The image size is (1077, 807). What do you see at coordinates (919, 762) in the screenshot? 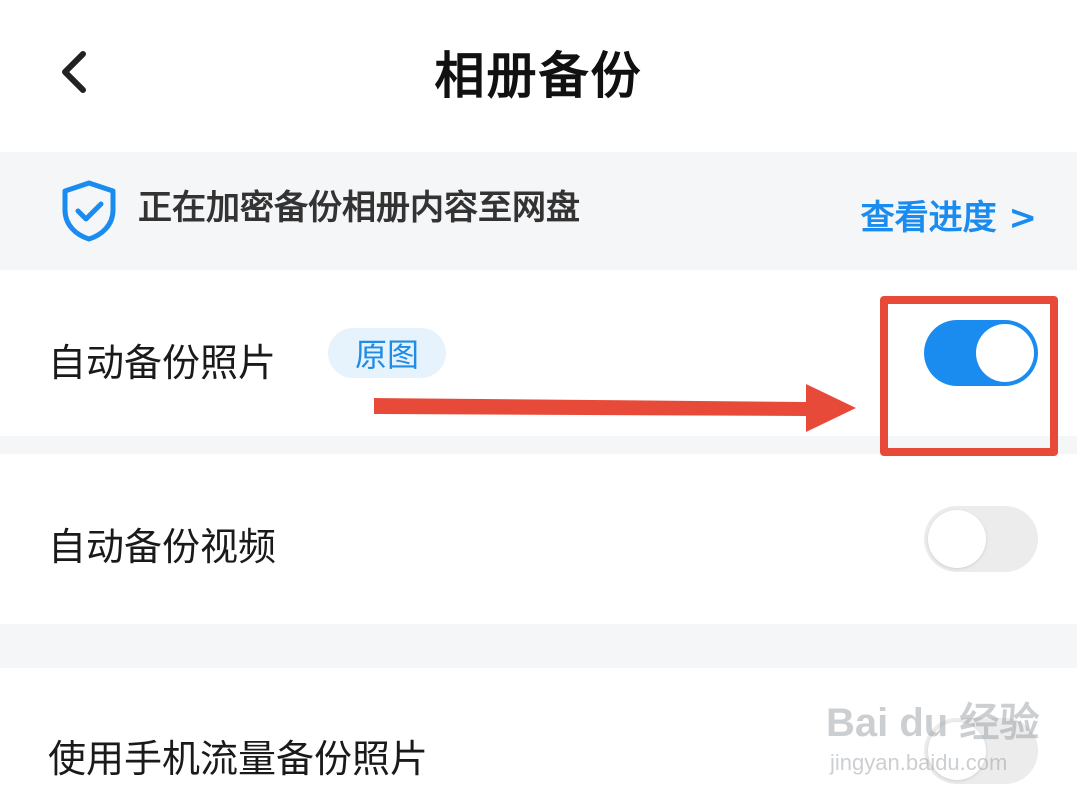
I see `watermark-url: jingyan.baidu.com` at bounding box center [919, 762].